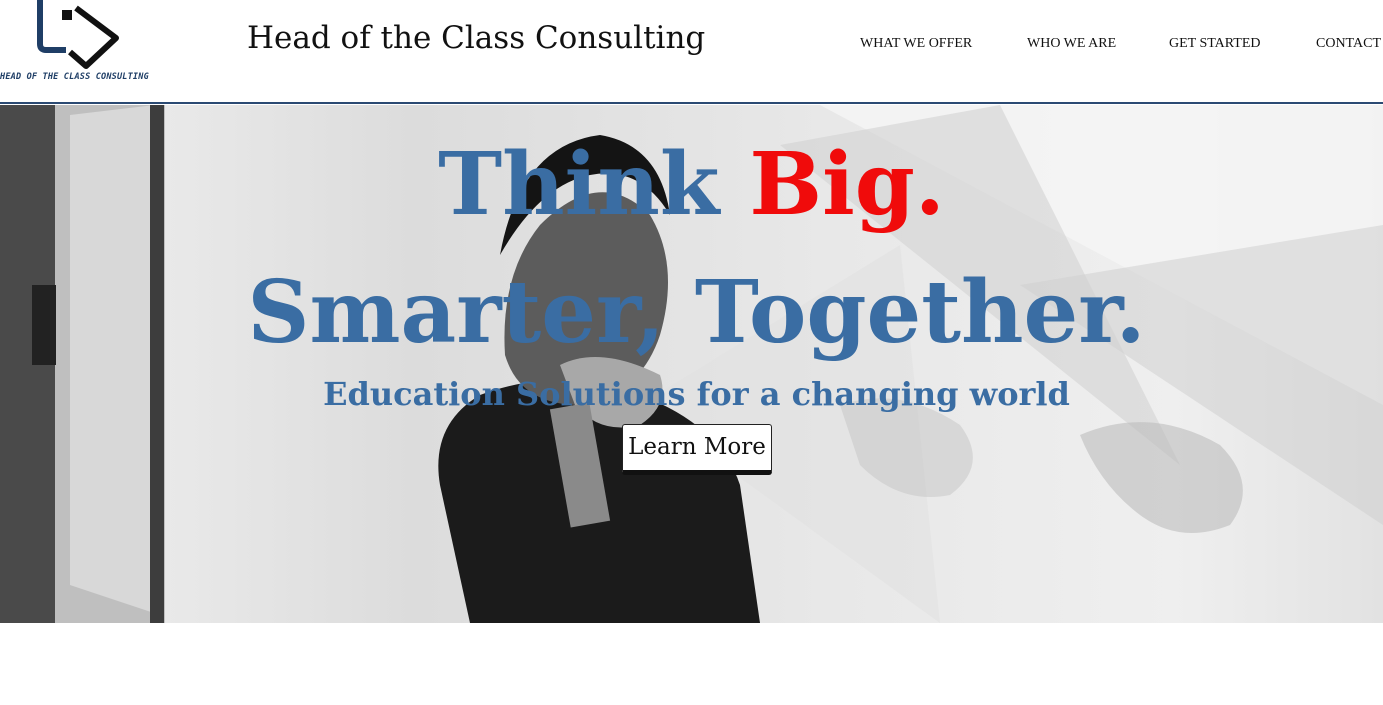  What do you see at coordinates (847, 184) in the screenshot?
I see `hero-headline-accent: Big.` at bounding box center [847, 184].